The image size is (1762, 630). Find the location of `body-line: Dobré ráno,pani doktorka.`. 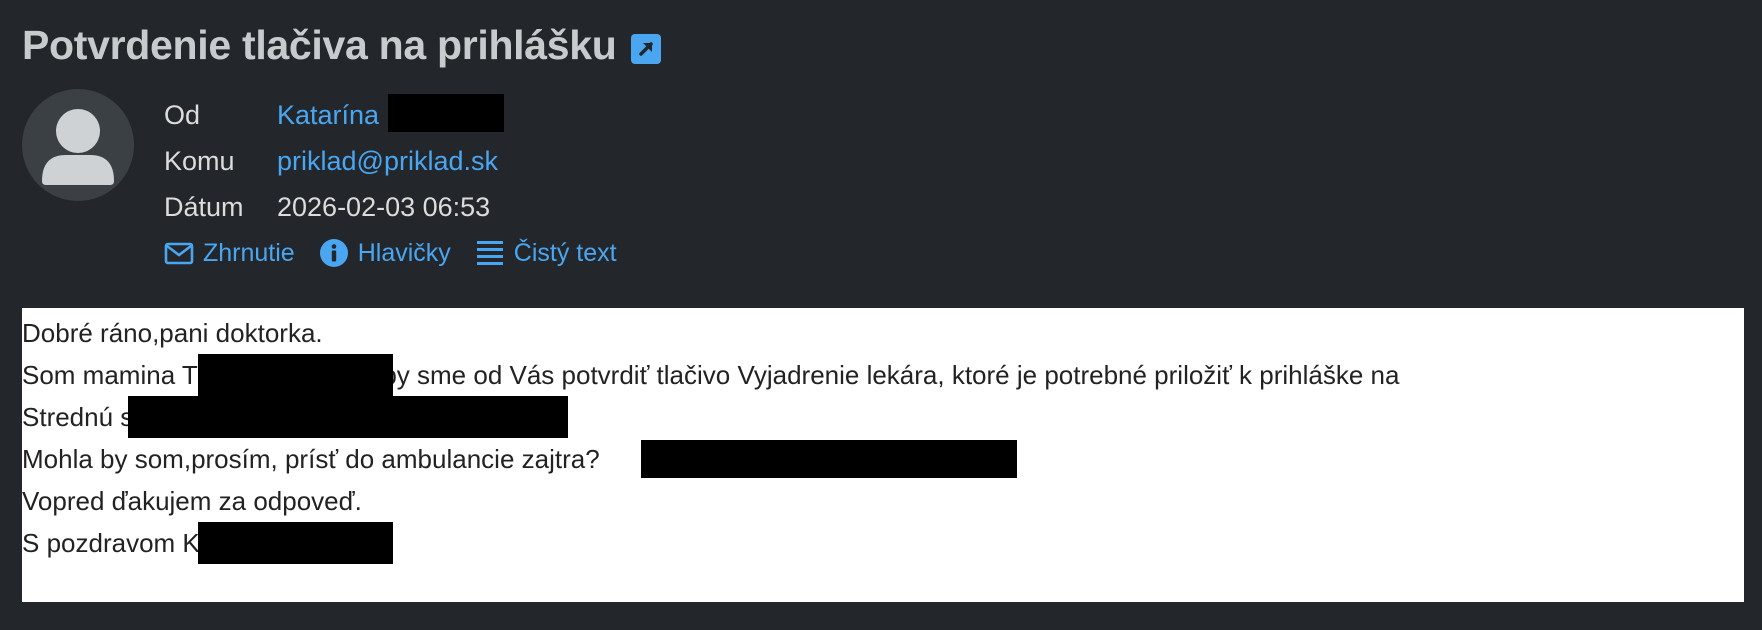

body-line: Dobré ráno,pani doktorka. is located at coordinates (172, 333).